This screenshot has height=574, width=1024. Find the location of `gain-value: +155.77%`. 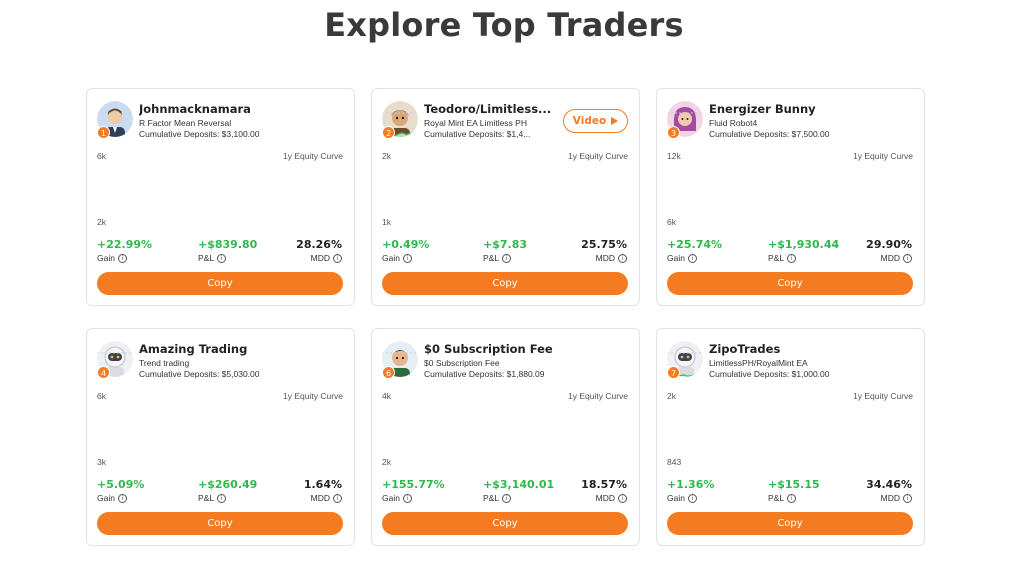

gain-value: +155.77% is located at coordinates (413, 484).